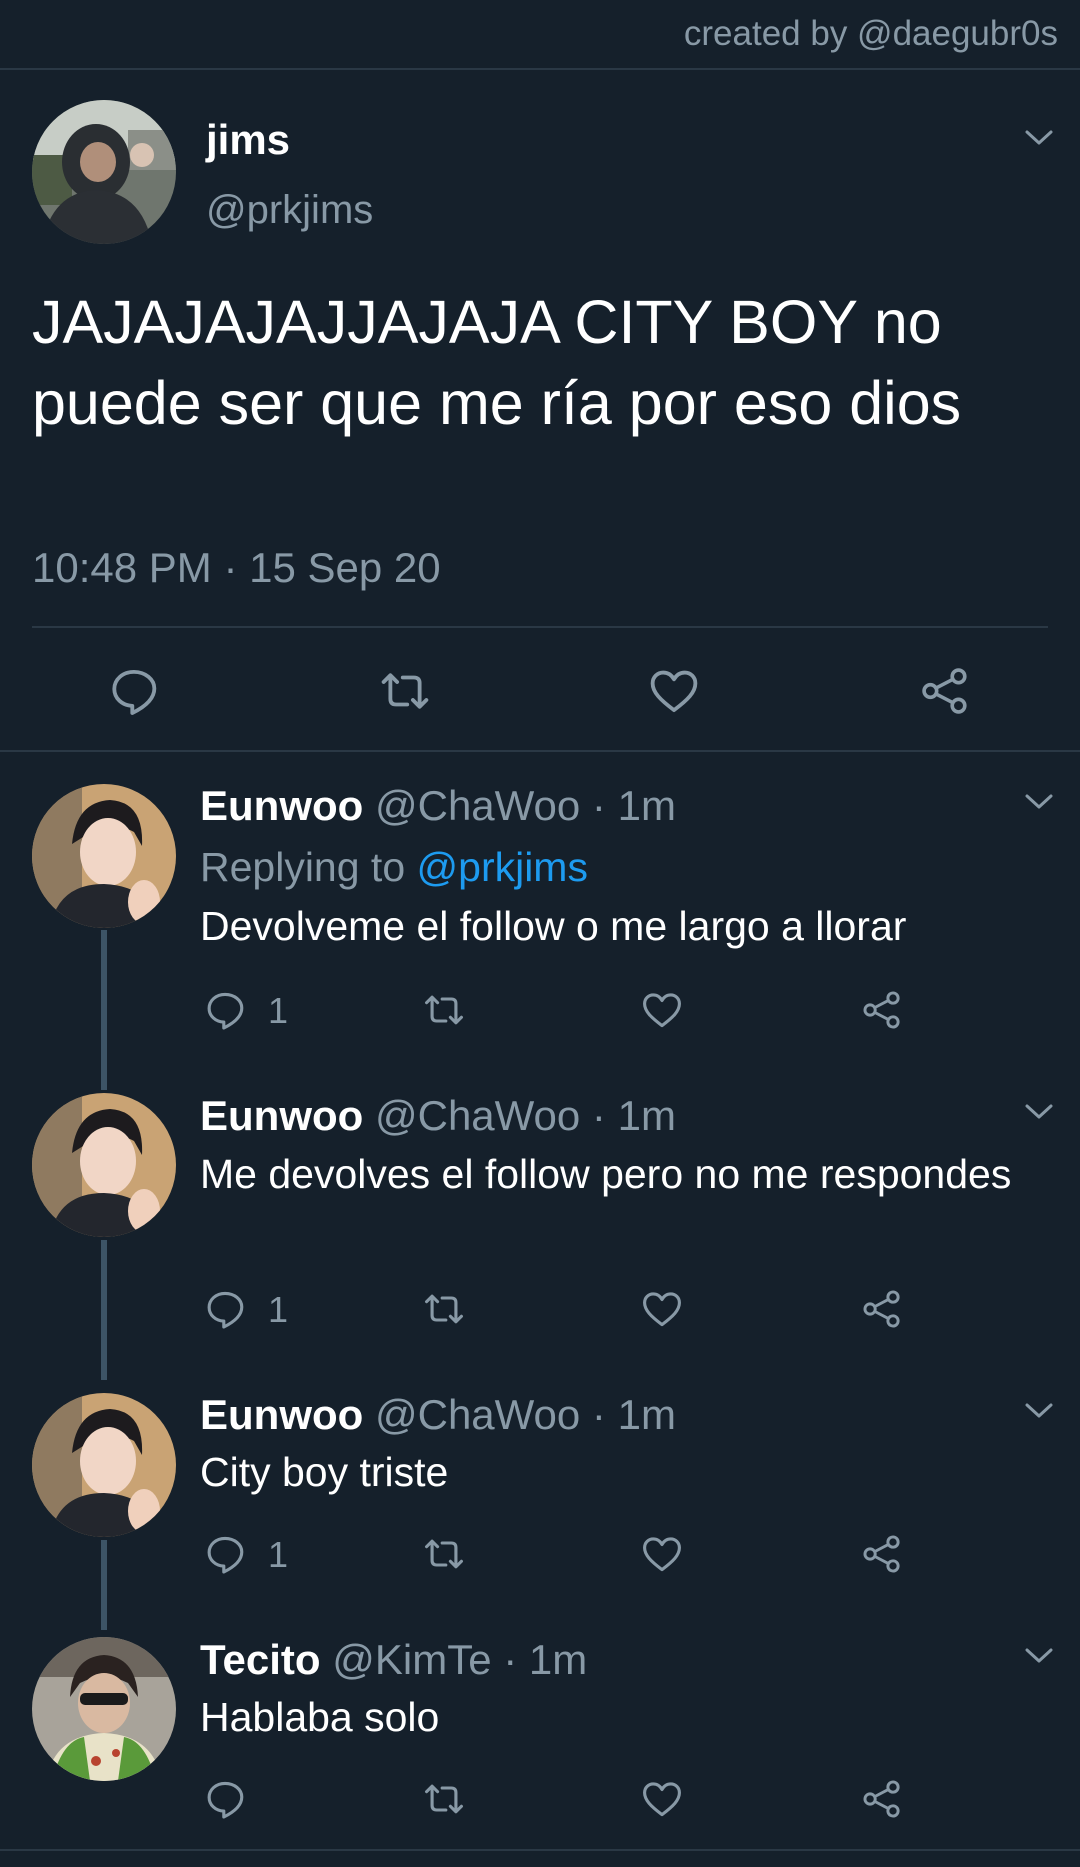 The height and width of the screenshot is (1867, 1080). I want to click on tweet-divider, so click(540, 627).